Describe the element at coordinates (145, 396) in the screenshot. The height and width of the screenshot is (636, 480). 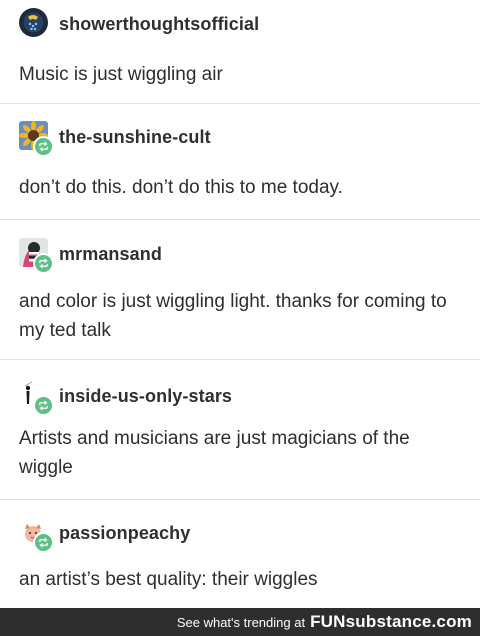
I see `username: inside-us-only-stars` at that location.